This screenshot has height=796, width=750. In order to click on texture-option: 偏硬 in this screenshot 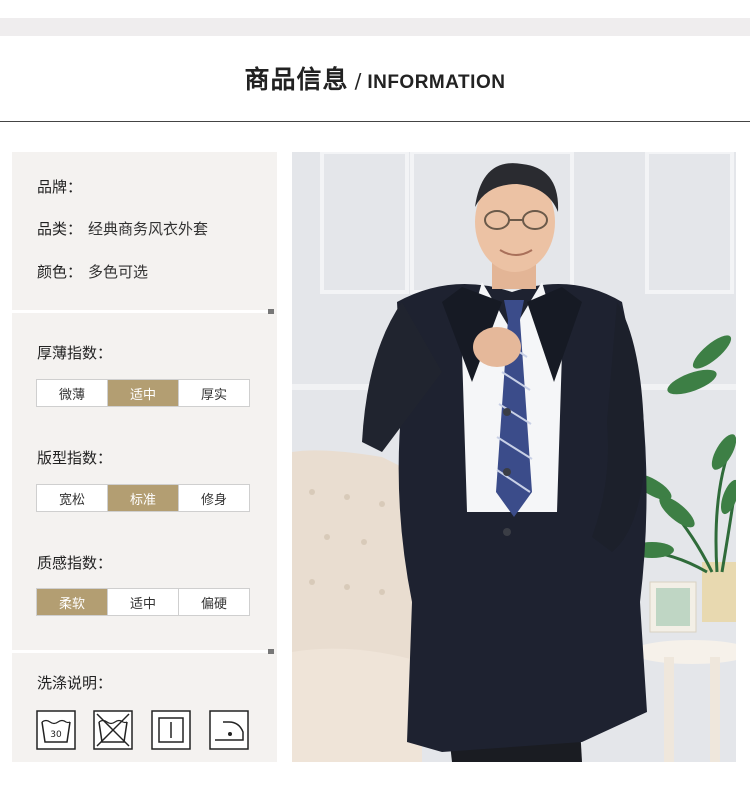, I will do `click(213, 604)`.